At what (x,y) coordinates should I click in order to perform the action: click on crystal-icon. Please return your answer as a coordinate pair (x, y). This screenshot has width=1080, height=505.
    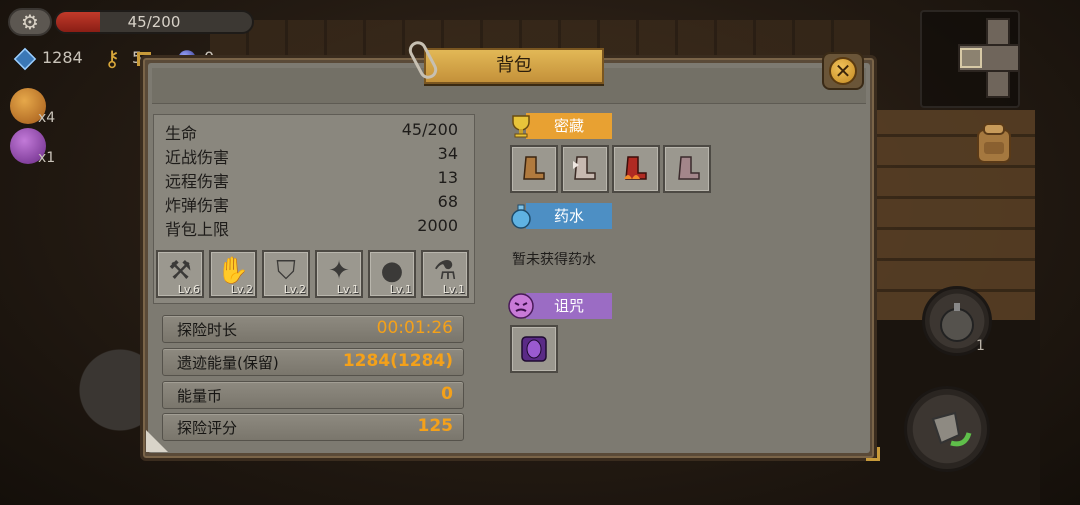
    Looking at the image, I should click on (25, 58).